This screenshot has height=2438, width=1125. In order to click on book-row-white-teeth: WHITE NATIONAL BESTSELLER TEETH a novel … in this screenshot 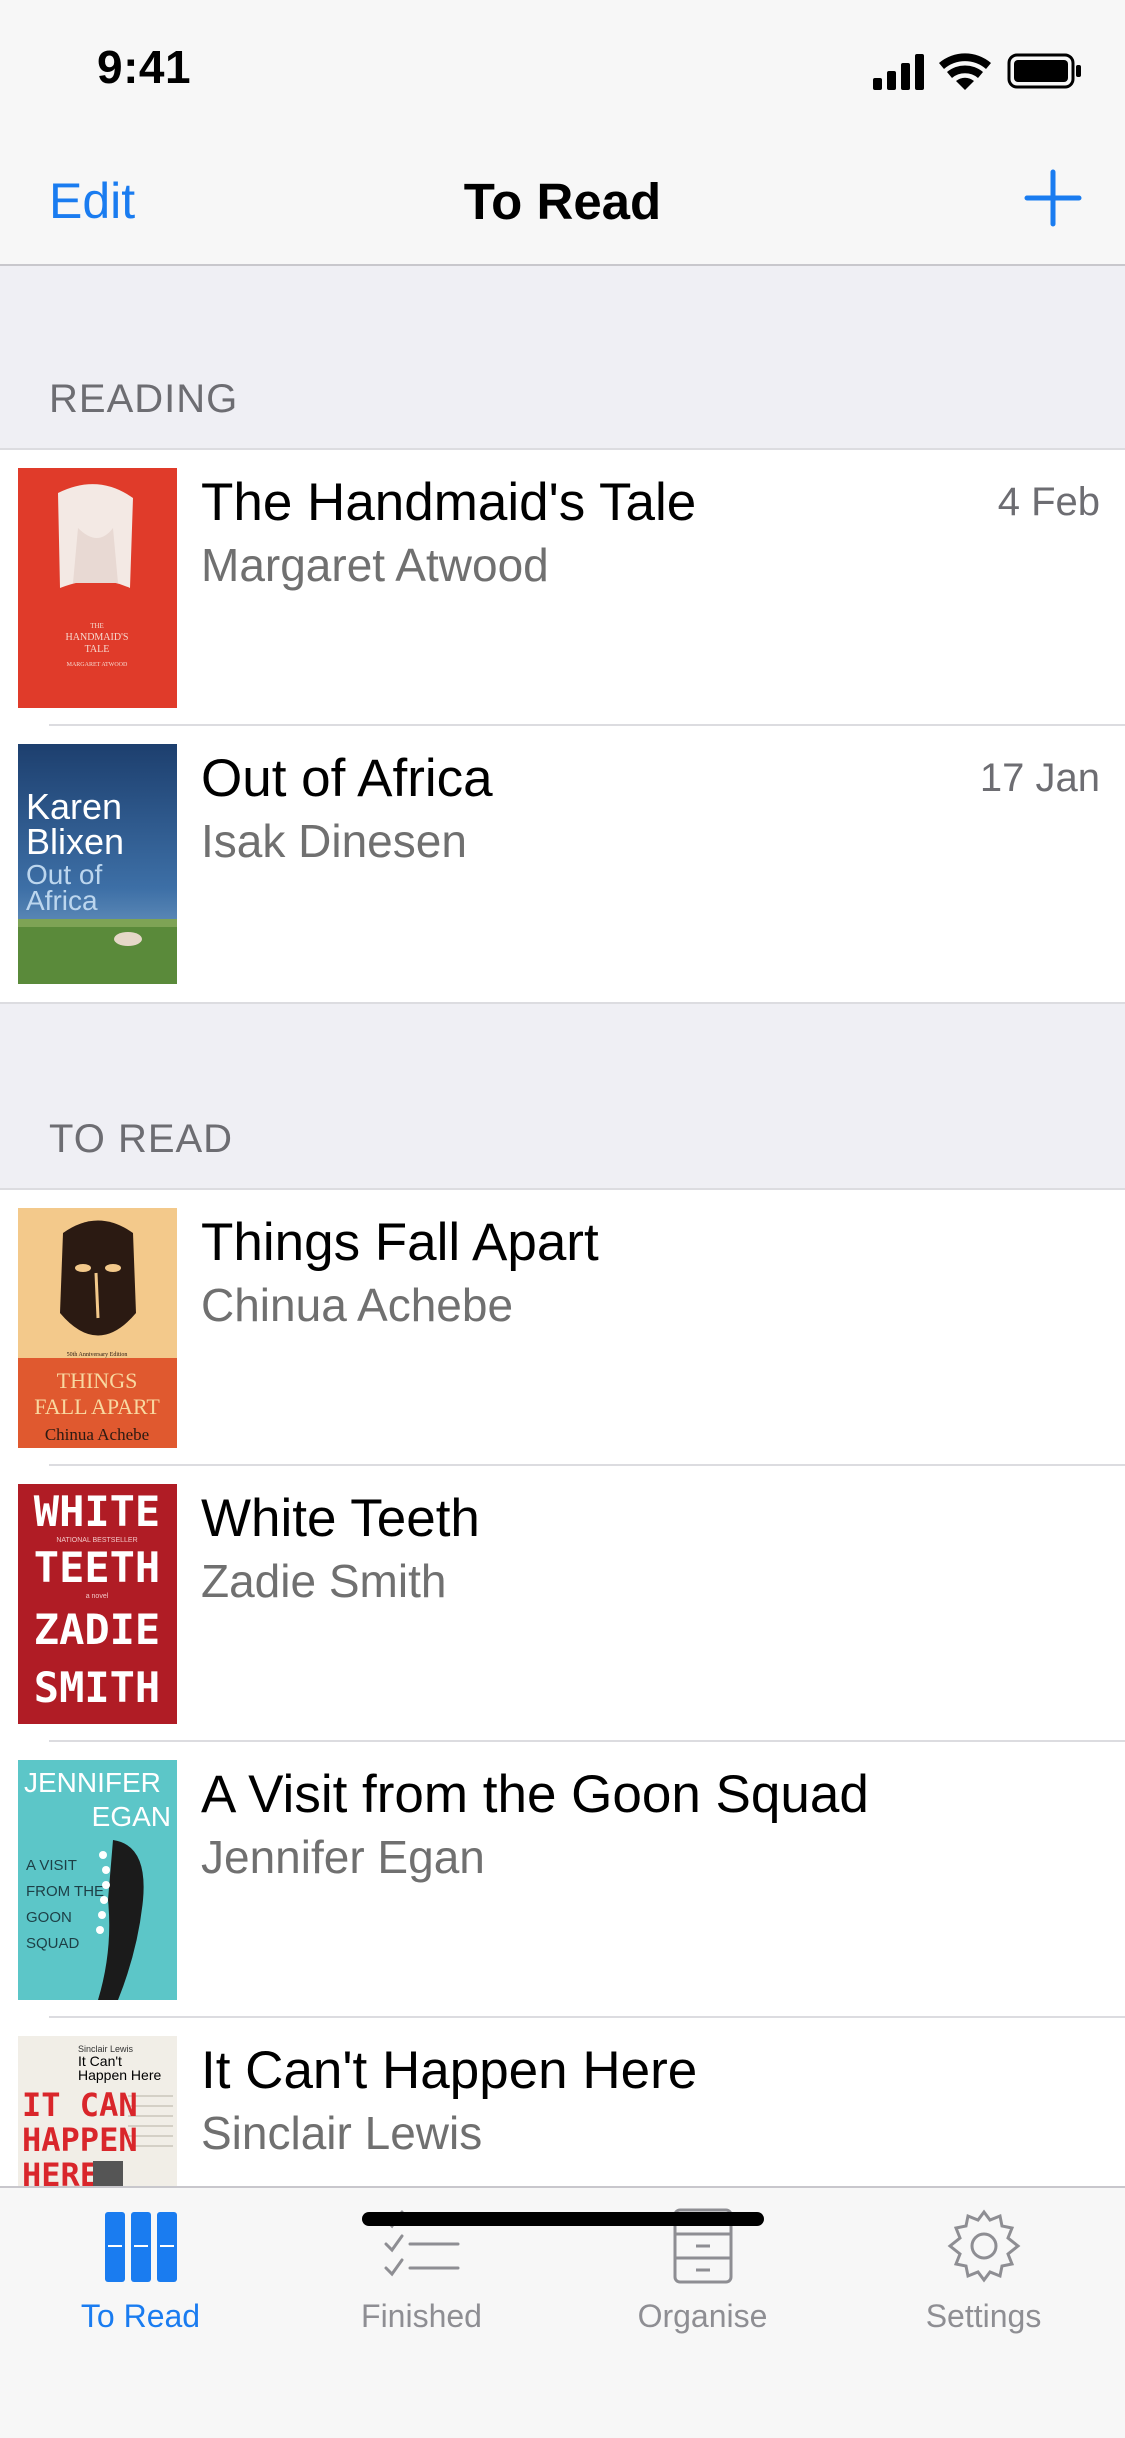, I will do `click(562, 1604)`.